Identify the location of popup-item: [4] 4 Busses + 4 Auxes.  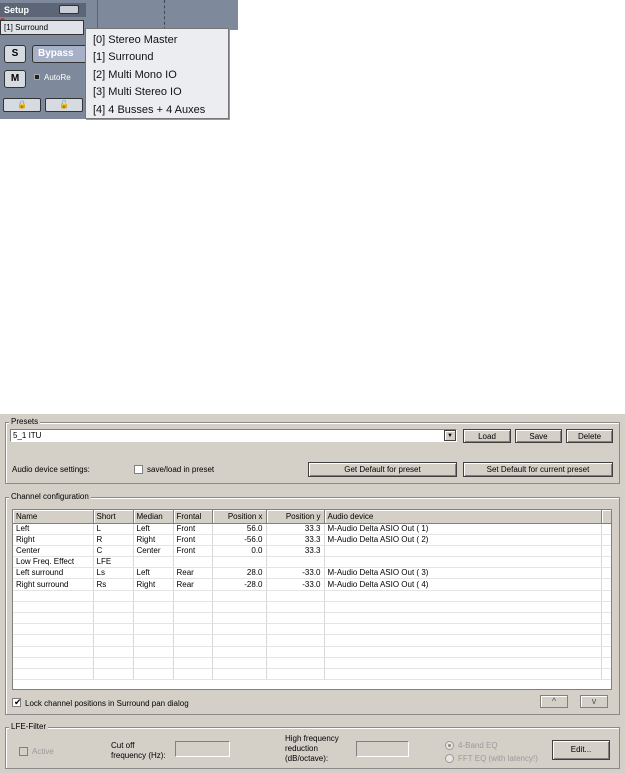
(160, 110).